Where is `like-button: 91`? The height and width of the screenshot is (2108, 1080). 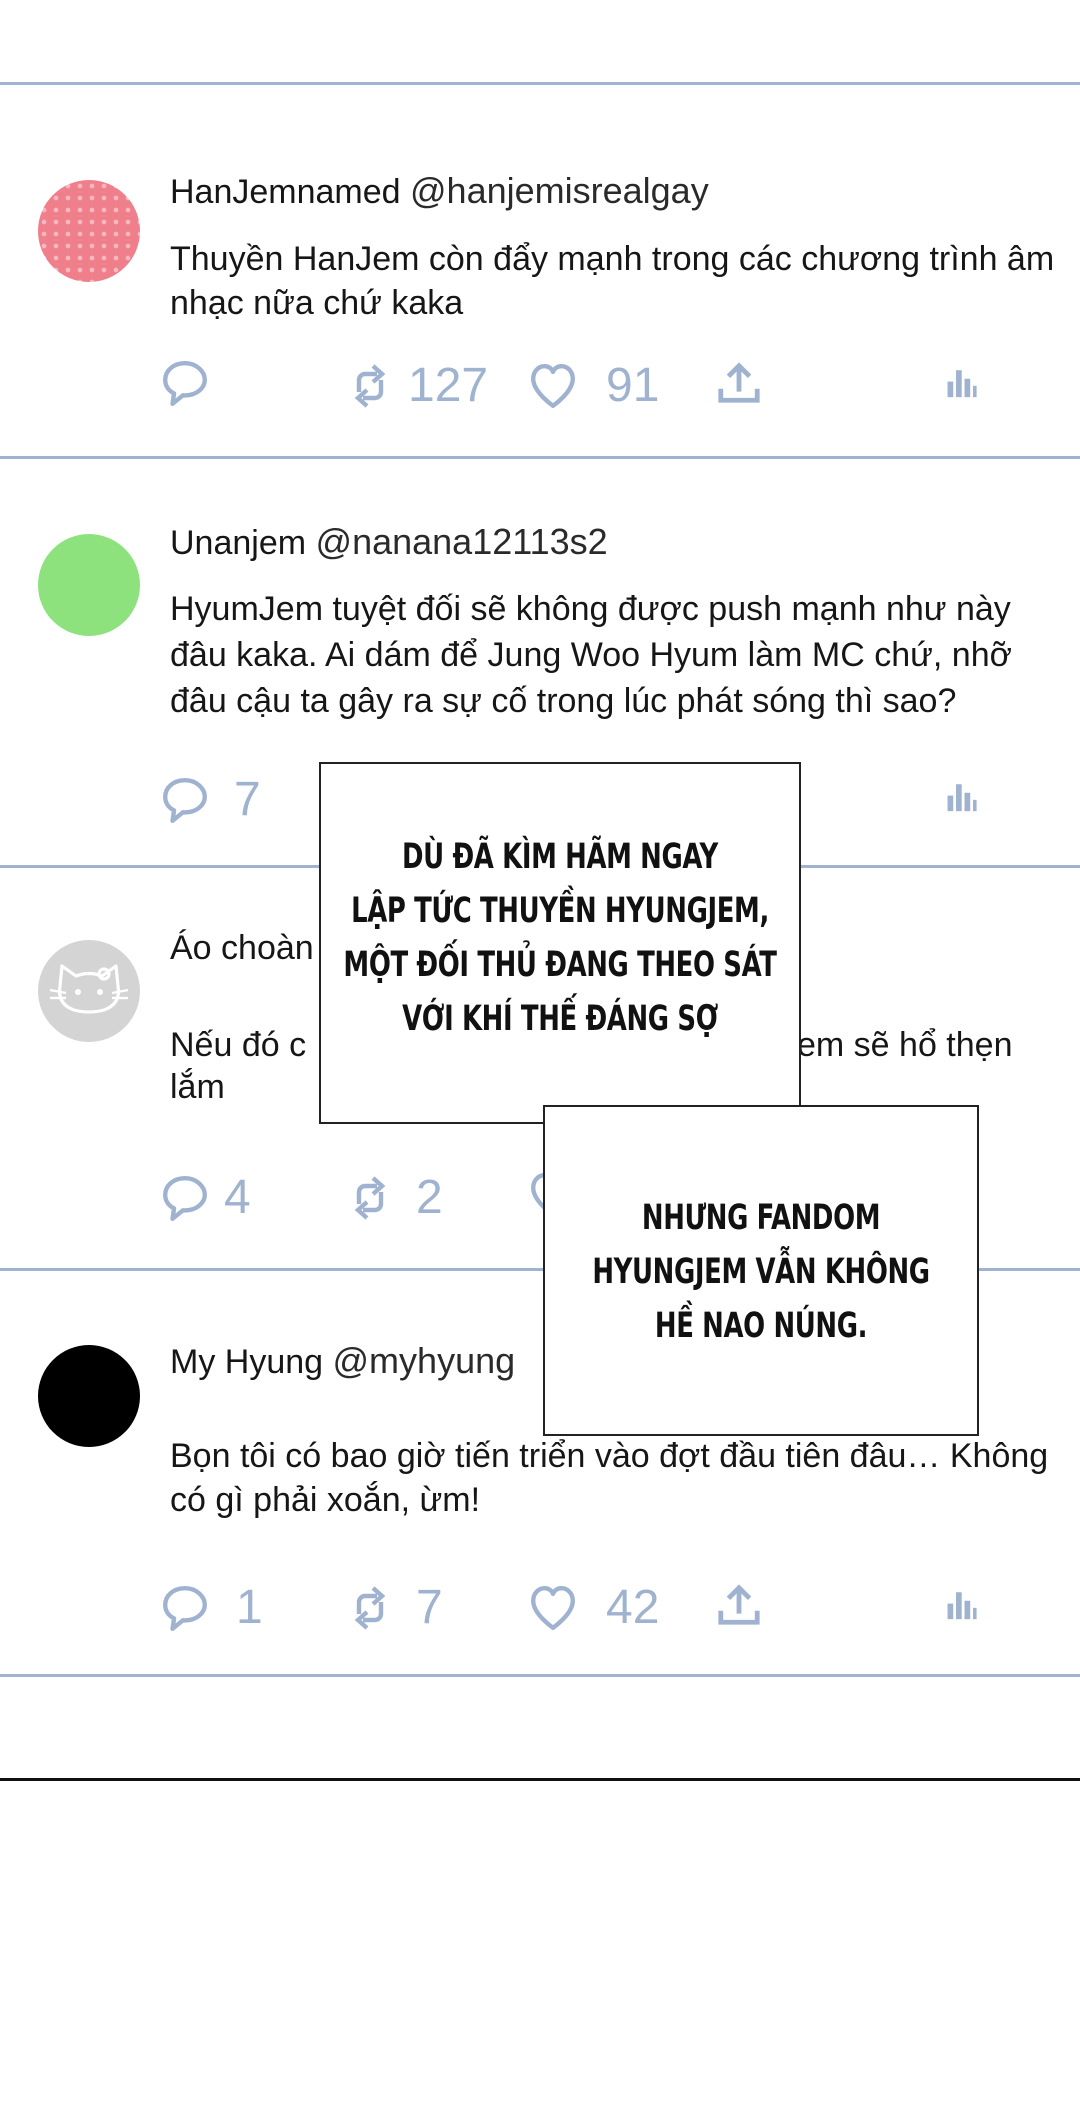 like-button: 91 is located at coordinates (593, 385).